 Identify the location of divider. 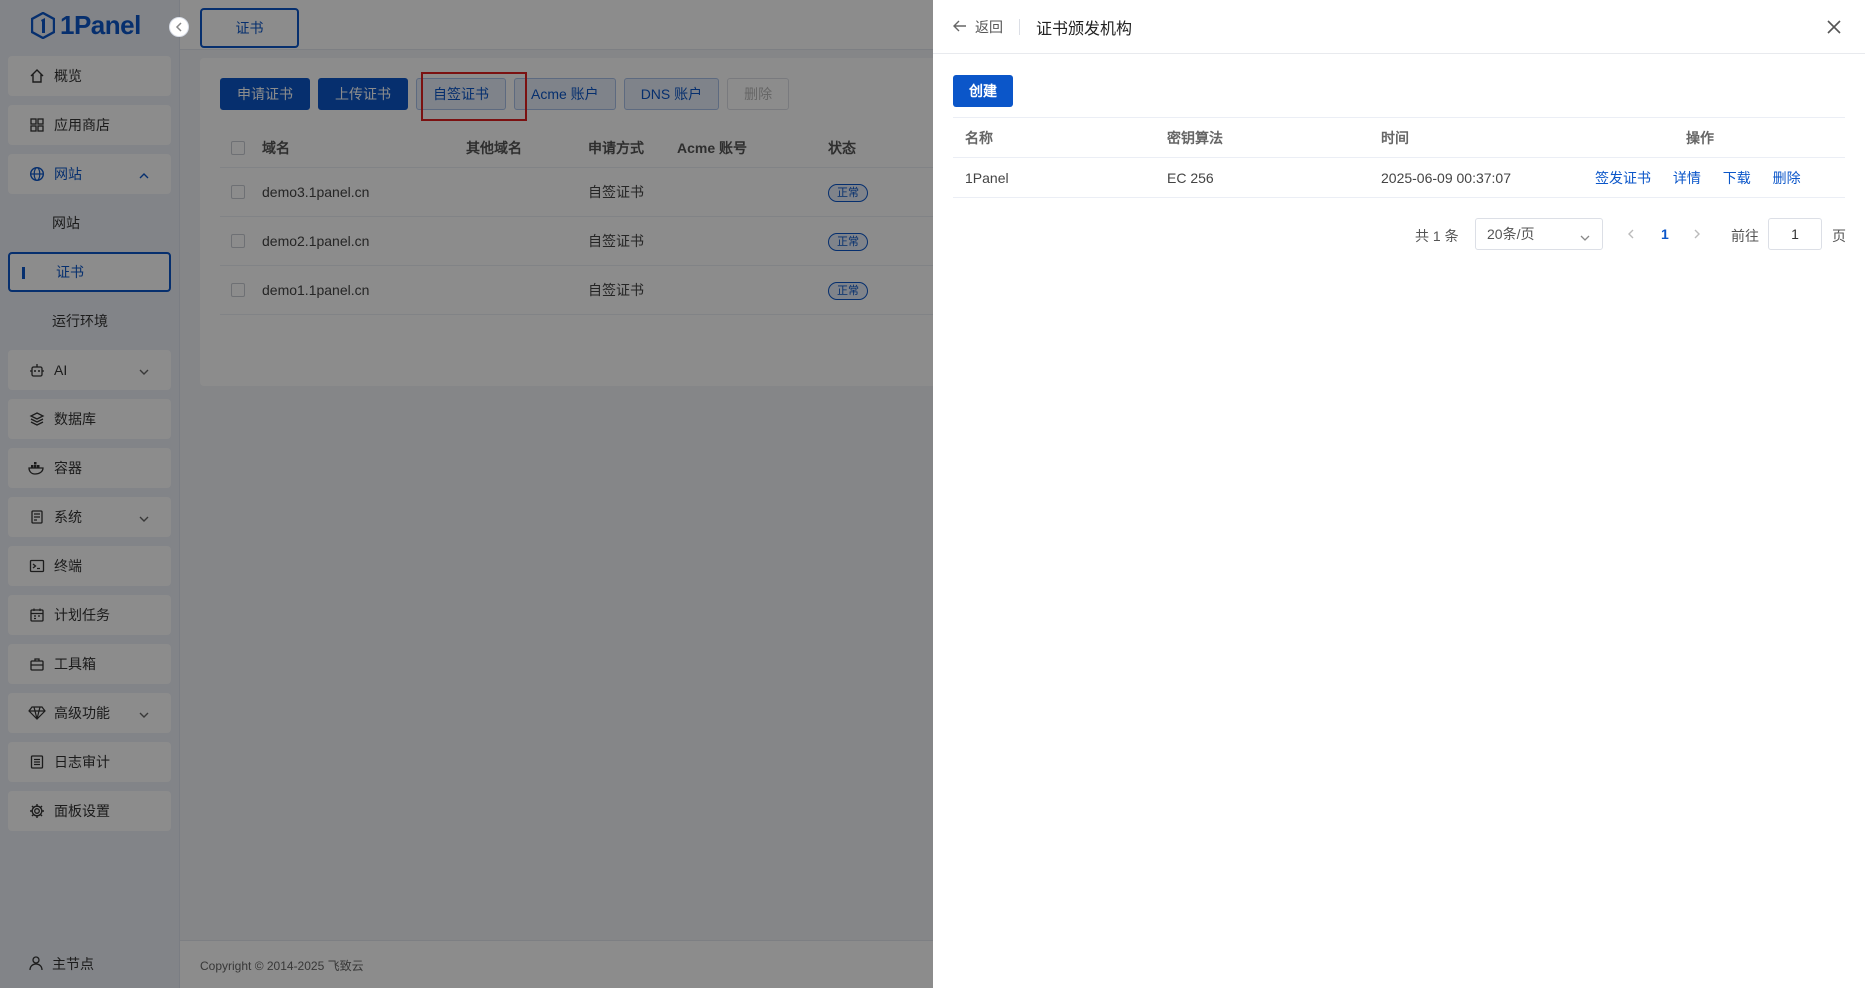
(1019, 26).